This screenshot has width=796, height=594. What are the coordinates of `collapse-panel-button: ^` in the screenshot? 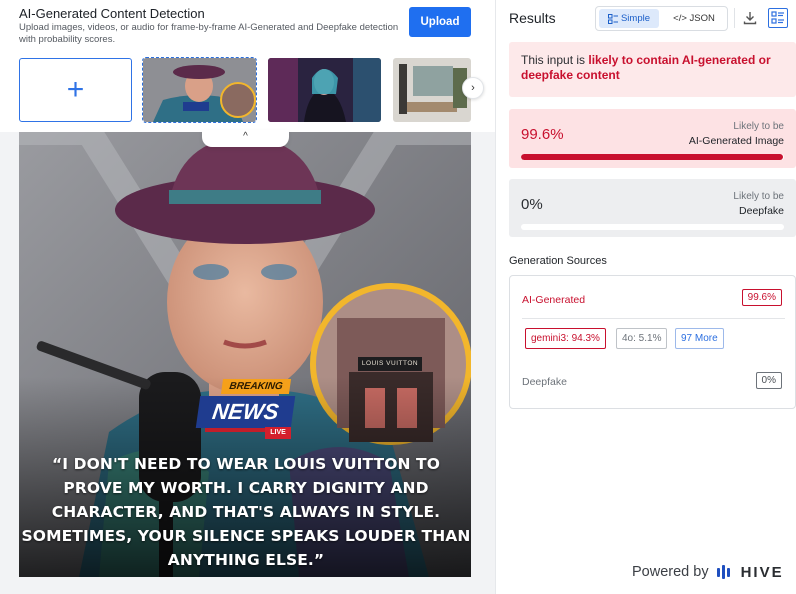 It's located at (245, 138).